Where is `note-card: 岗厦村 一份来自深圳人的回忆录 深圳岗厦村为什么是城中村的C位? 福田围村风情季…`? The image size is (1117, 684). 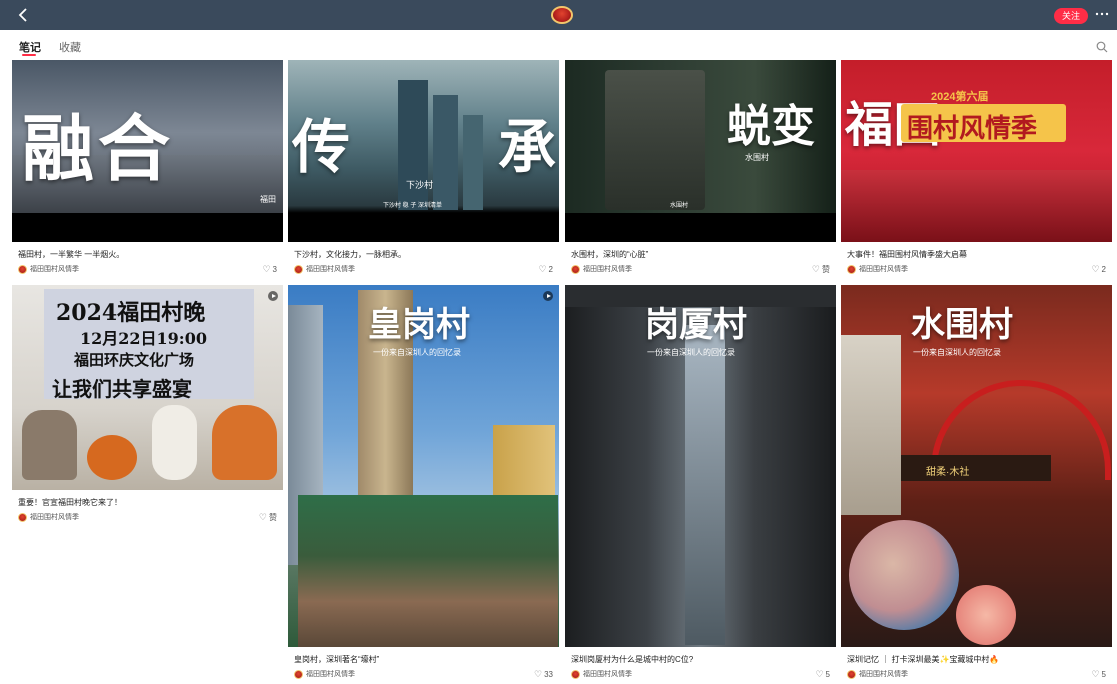 note-card: 岗厦村 一份来自深圳人的回忆录 深圳岗厦村为什么是城中村的C位? 福田围村风情季… is located at coordinates (700, 484).